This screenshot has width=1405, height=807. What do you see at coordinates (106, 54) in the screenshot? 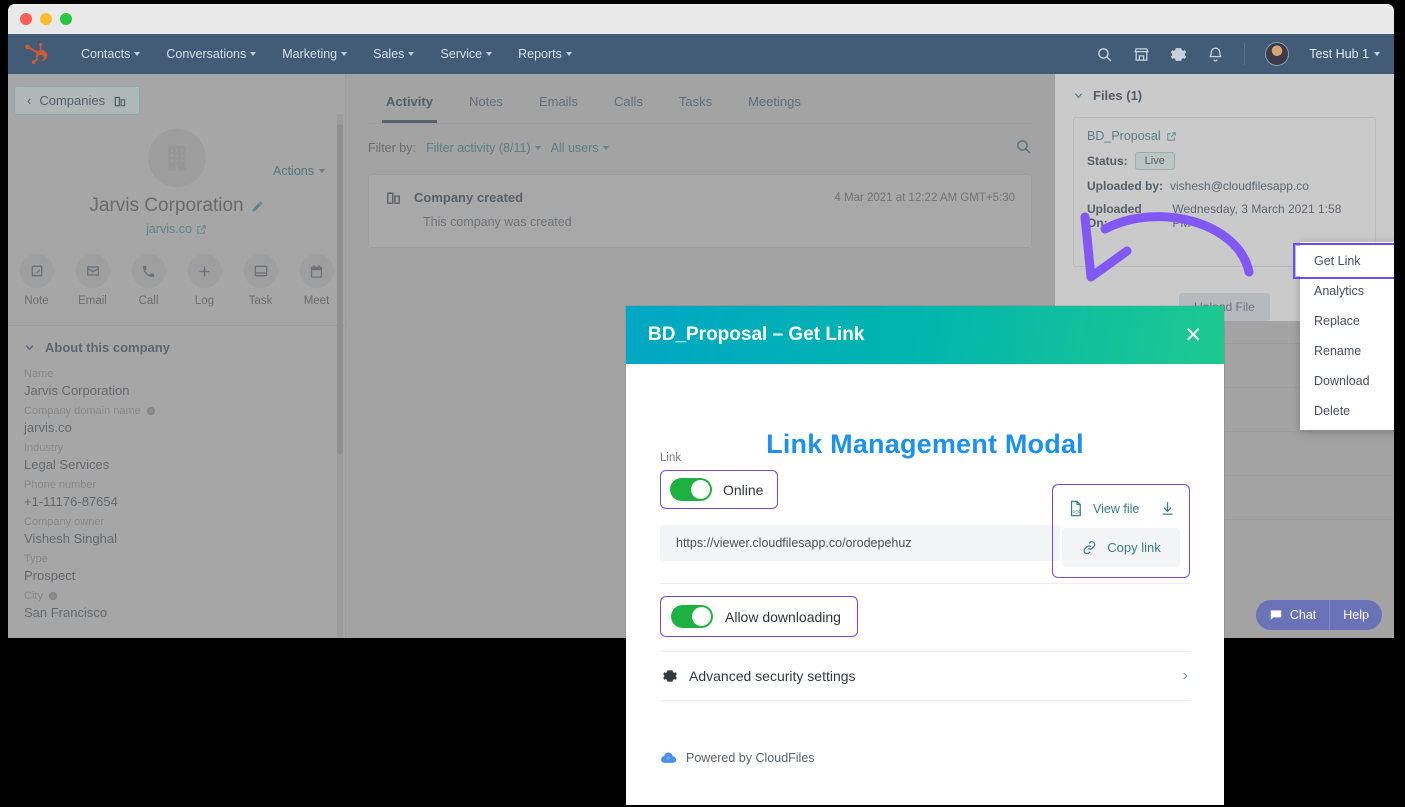
I see `nav-label: Contacts` at bounding box center [106, 54].